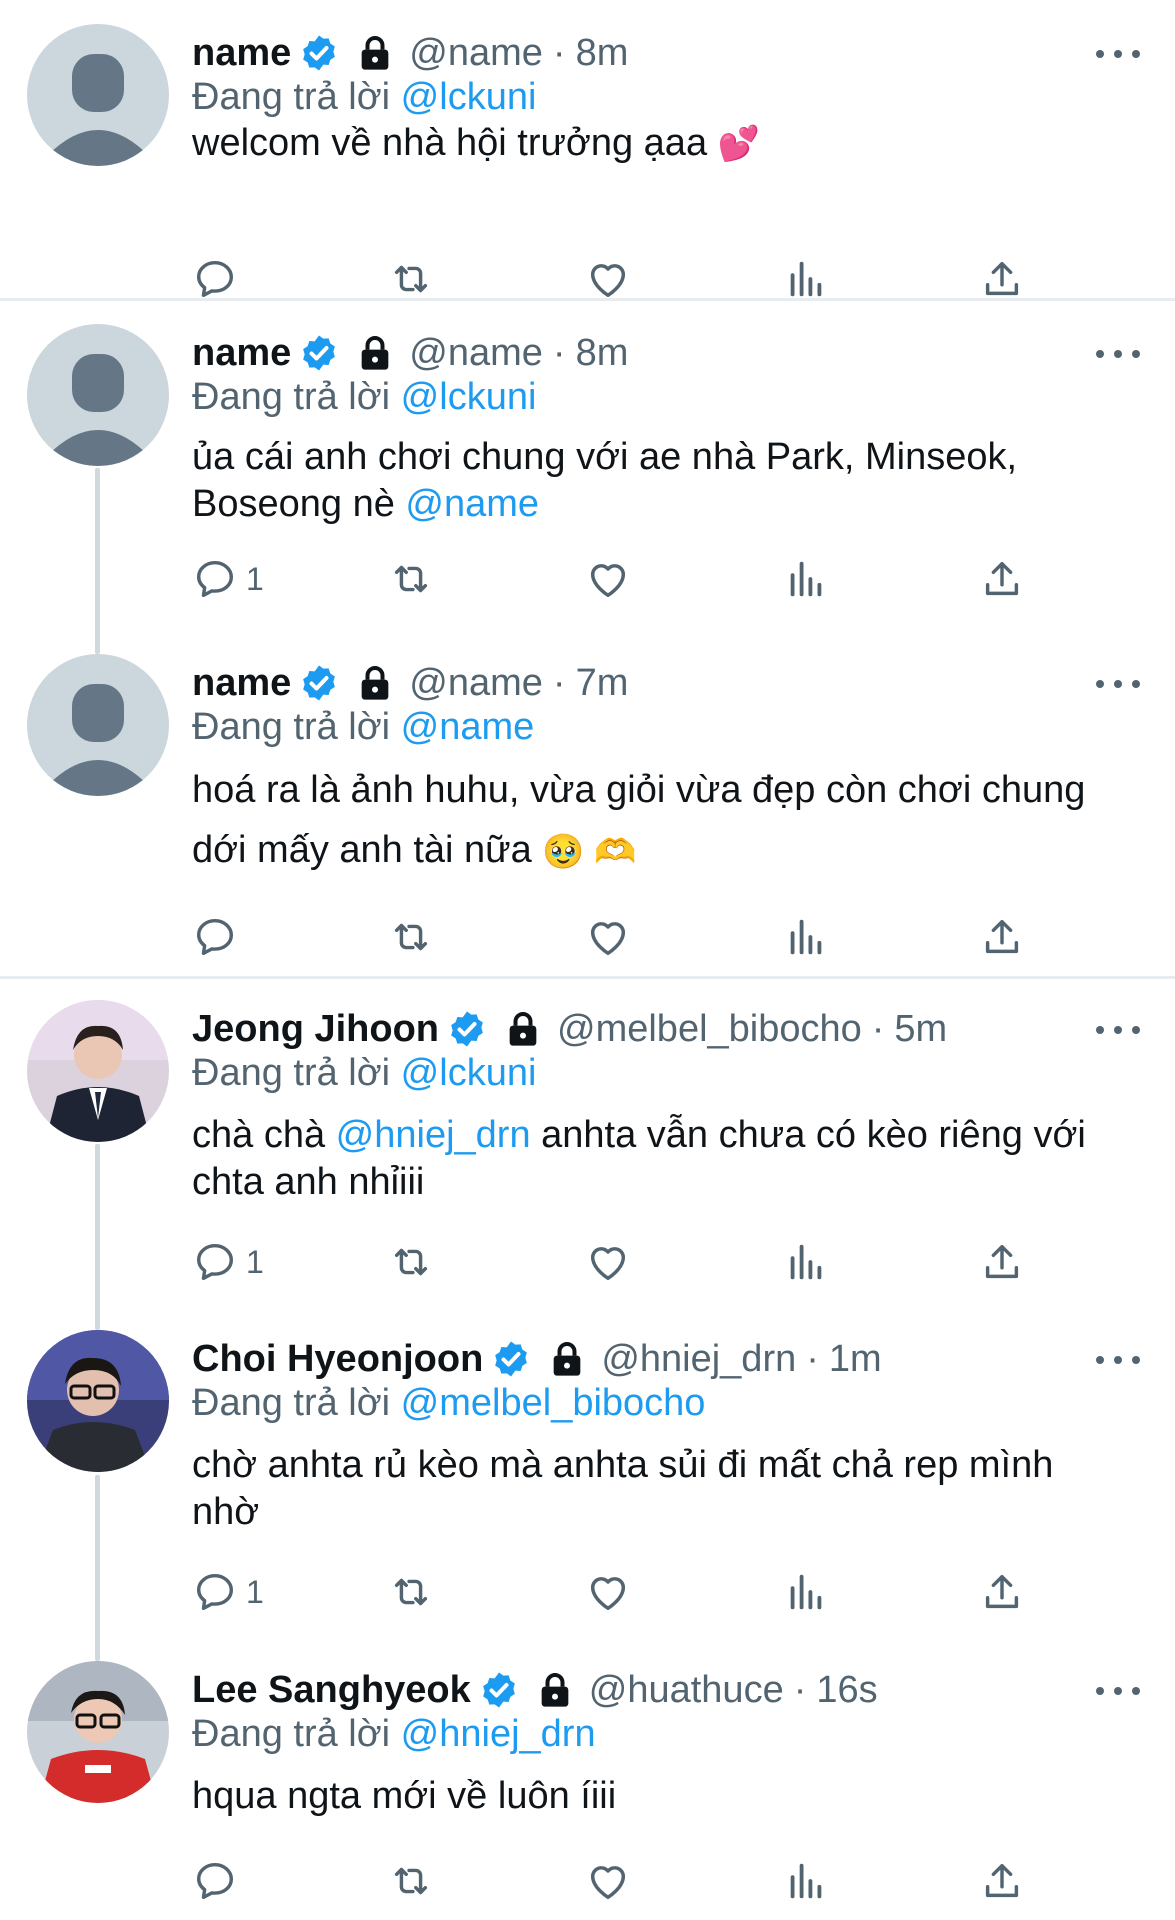  I want to click on inline-mention: @hniej_drn, so click(433, 1135).